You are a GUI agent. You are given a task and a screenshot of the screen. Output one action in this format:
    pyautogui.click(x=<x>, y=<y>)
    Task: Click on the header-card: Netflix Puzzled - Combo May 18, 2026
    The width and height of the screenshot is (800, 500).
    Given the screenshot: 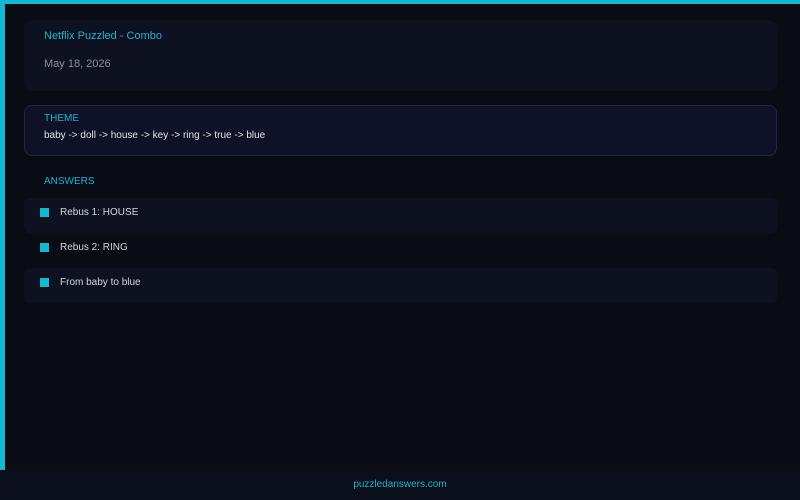 What is the action you would take?
    pyautogui.click(x=400, y=55)
    